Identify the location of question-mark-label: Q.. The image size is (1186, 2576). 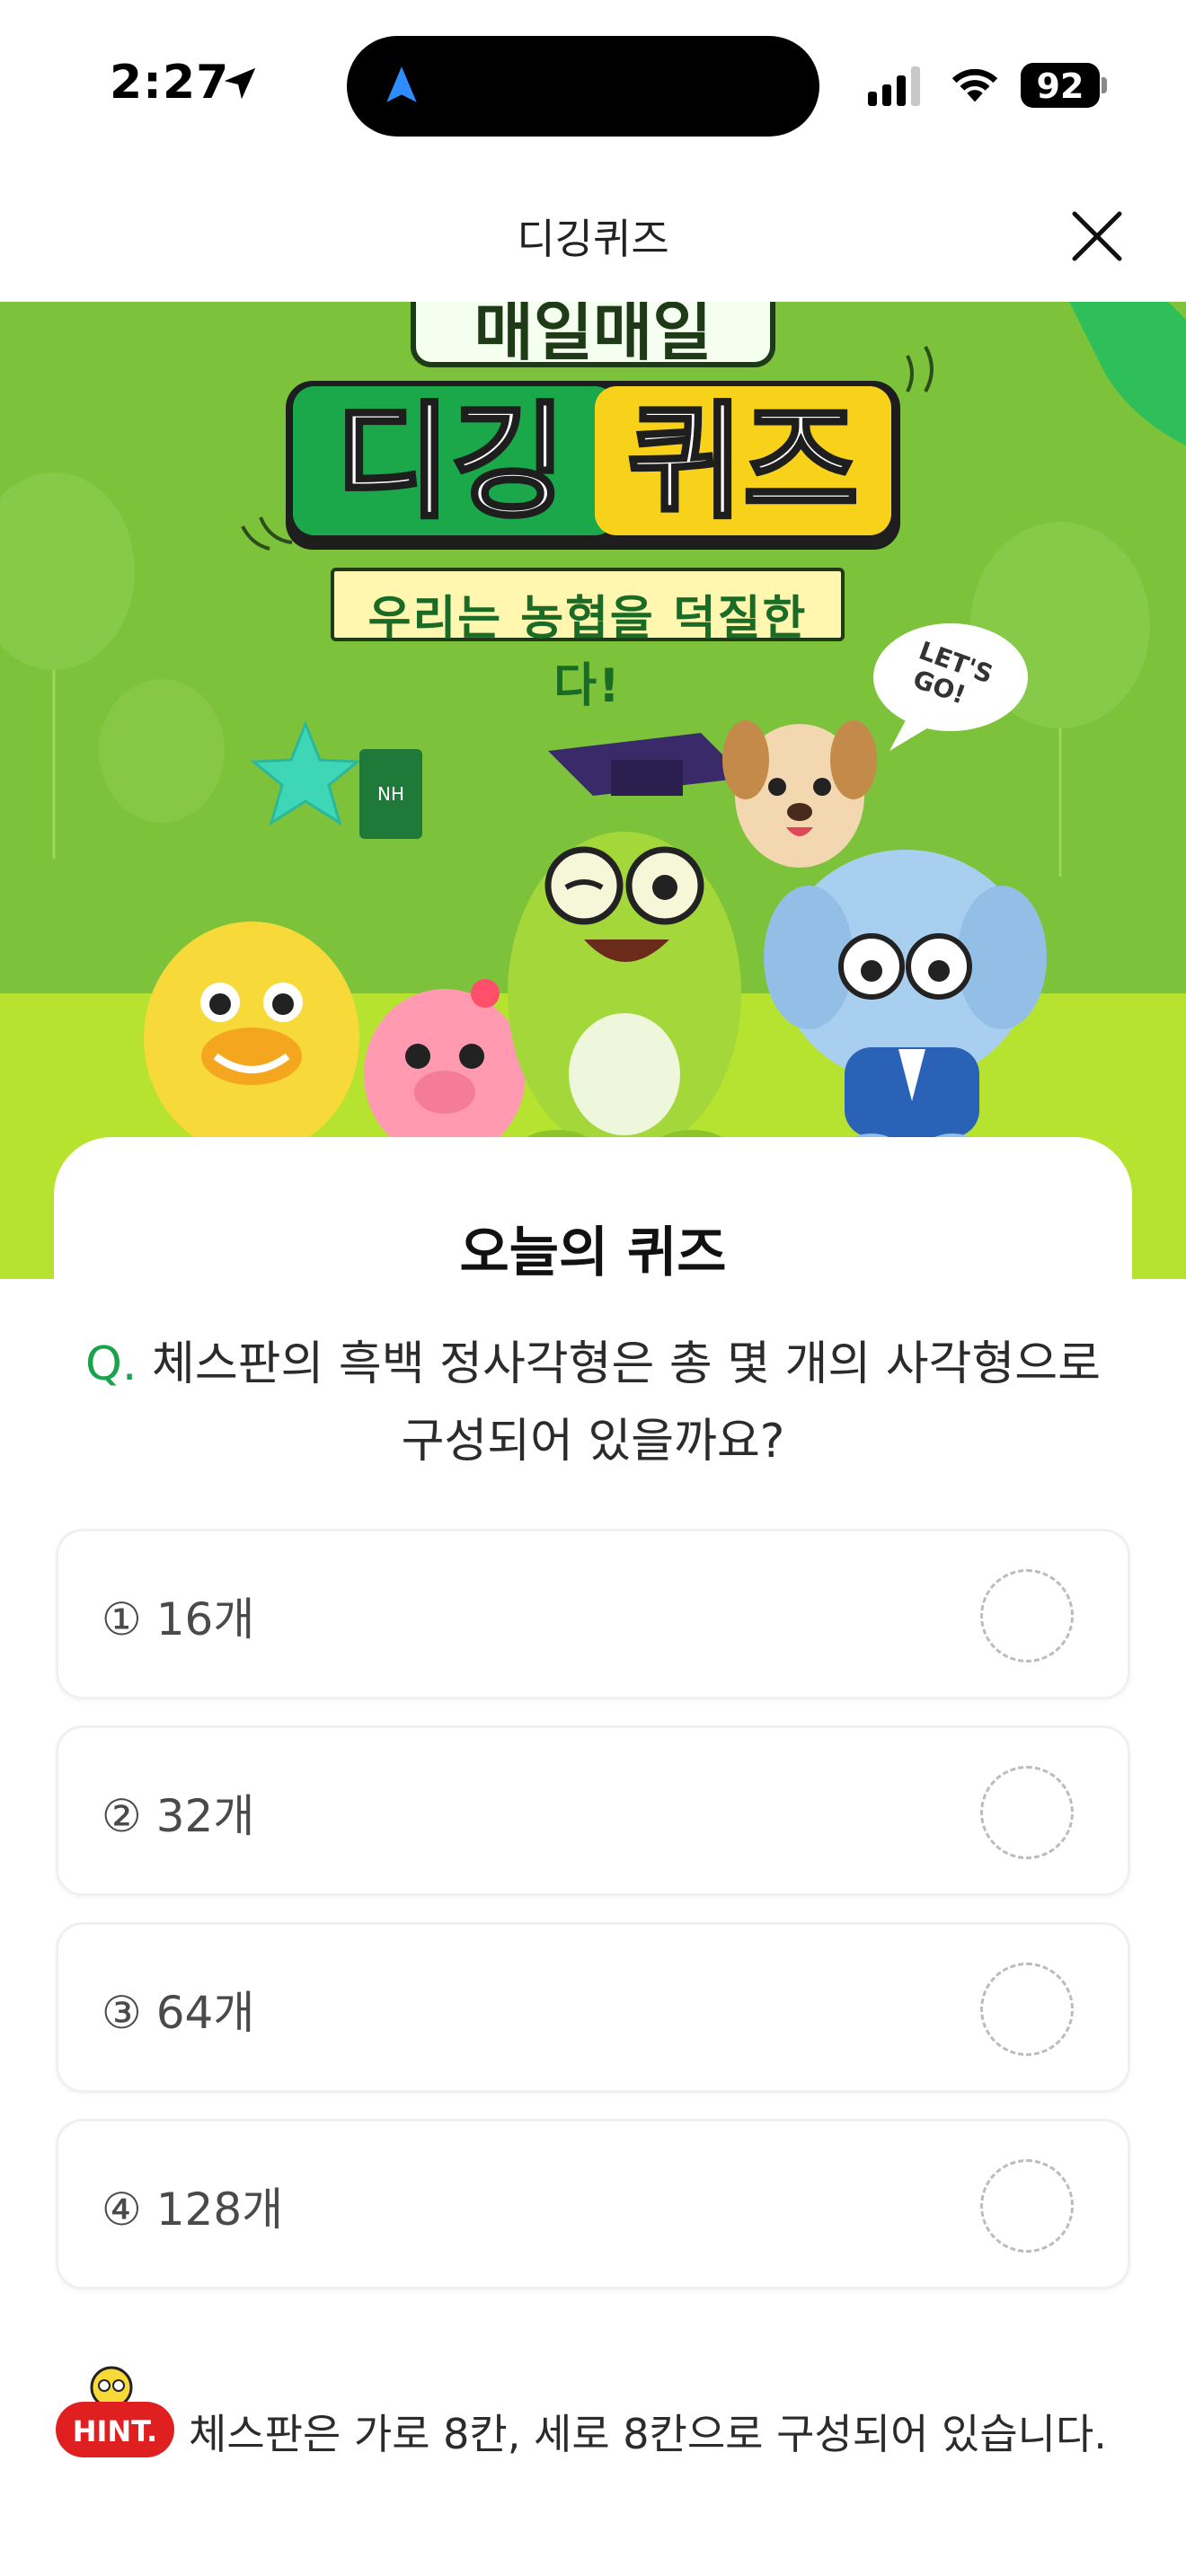
(111, 1364).